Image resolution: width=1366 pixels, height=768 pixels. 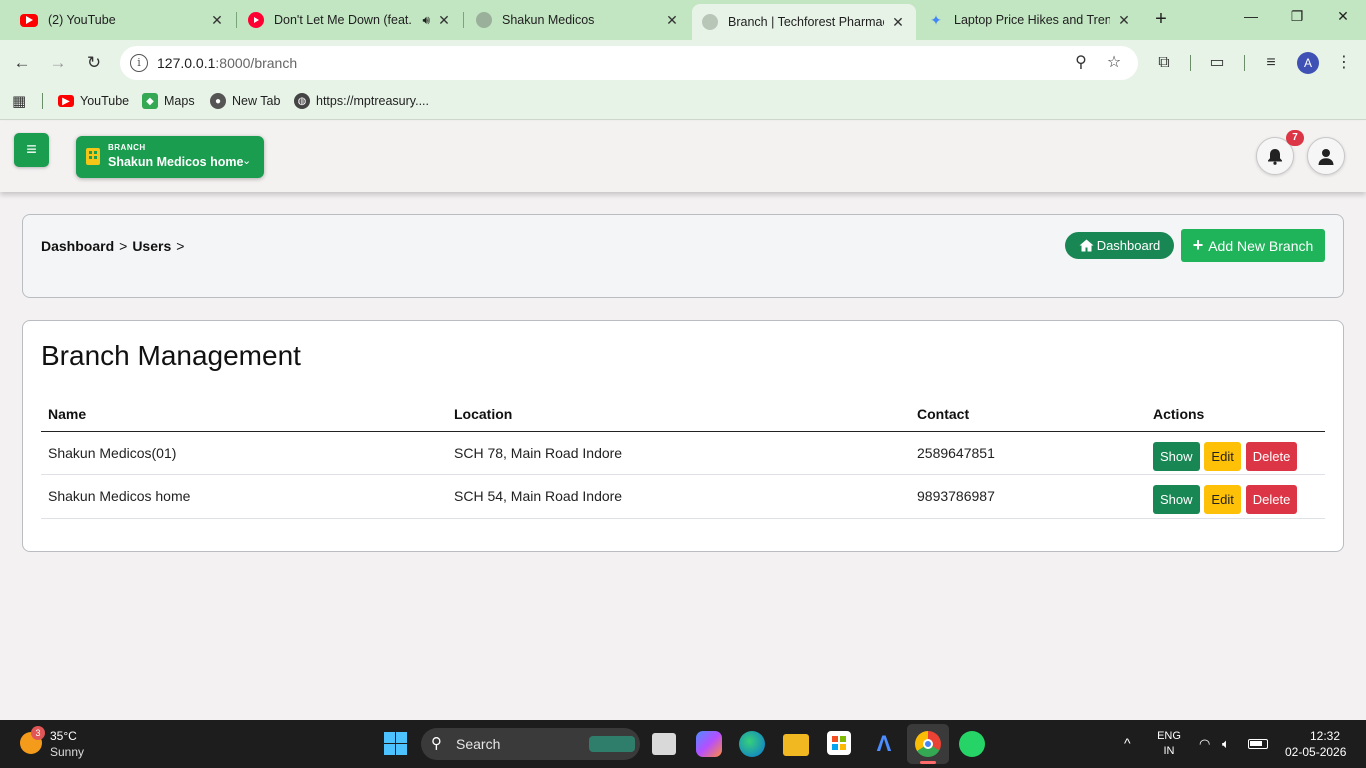 What do you see at coordinates (170, 157) in the screenshot?
I see `branch-selector: BRANCH Shakun Medicos home ⌄` at bounding box center [170, 157].